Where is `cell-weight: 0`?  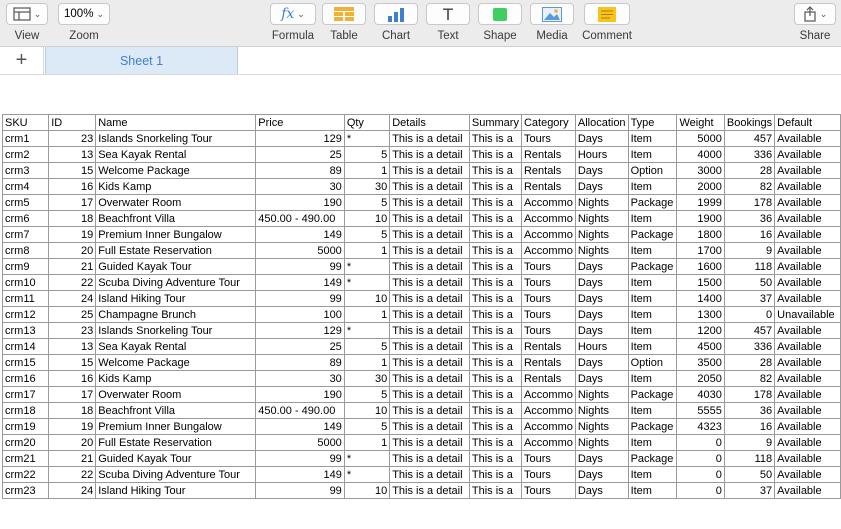
cell-weight: 0 is located at coordinates (700, 474).